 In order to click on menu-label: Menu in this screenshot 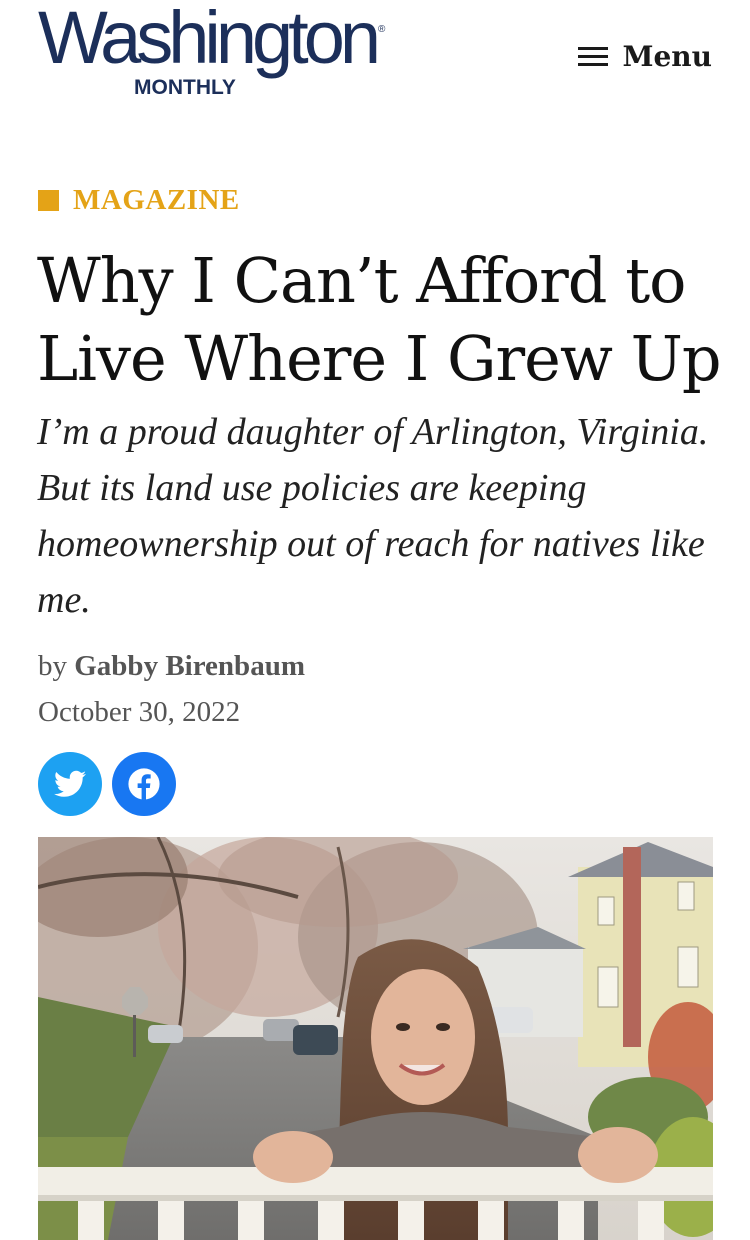, I will do `click(667, 56)`.